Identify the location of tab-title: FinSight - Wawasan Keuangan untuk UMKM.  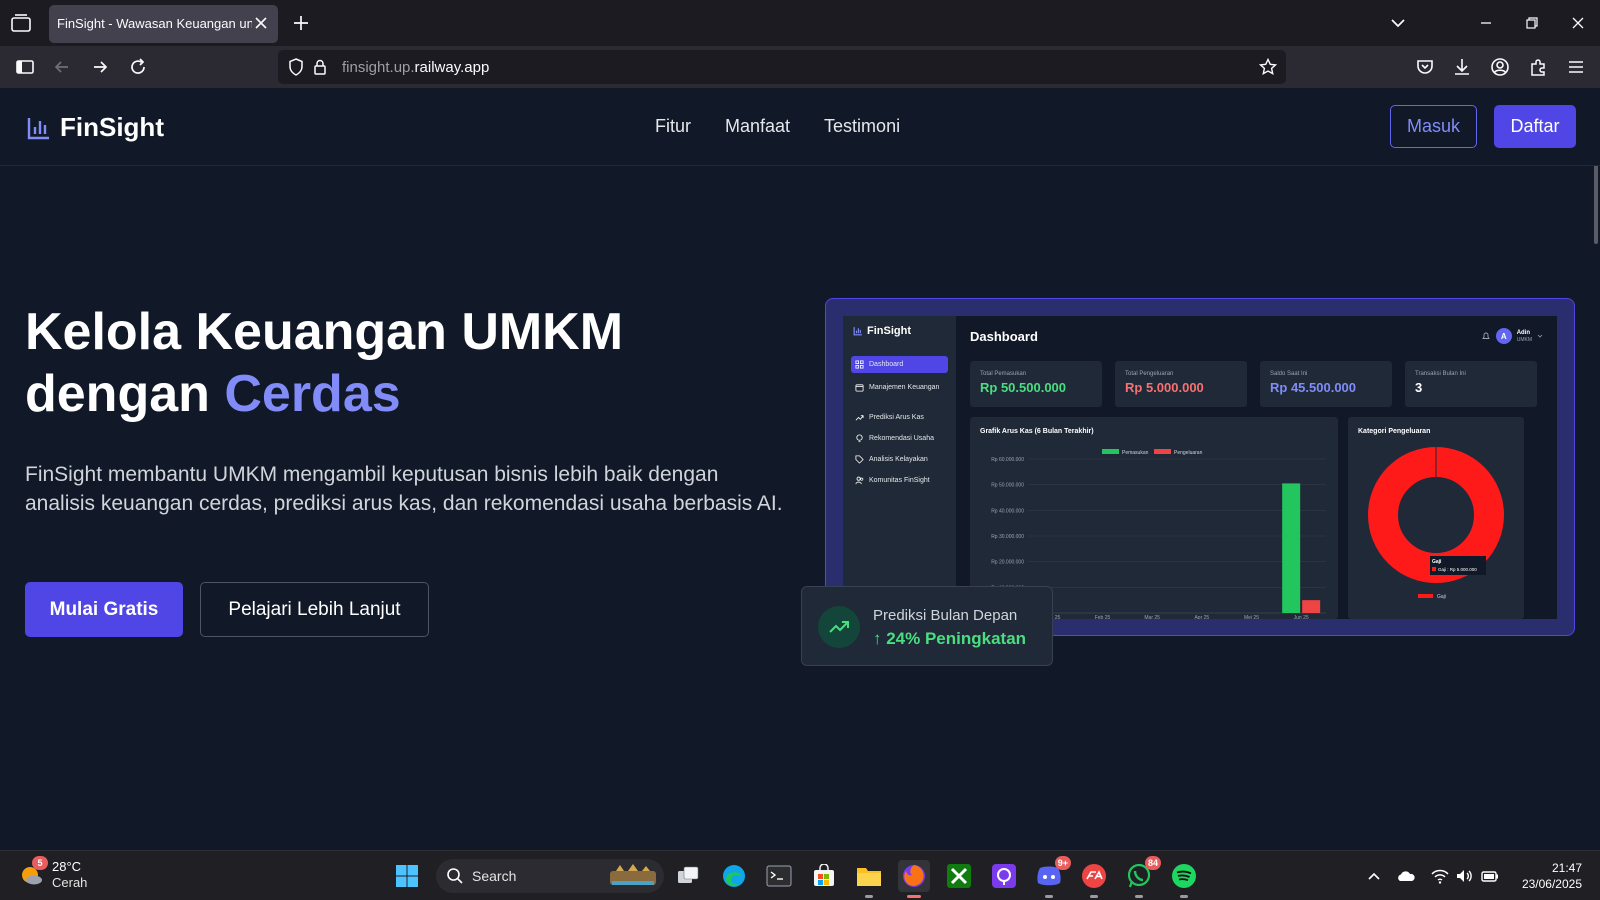
(154, 23).